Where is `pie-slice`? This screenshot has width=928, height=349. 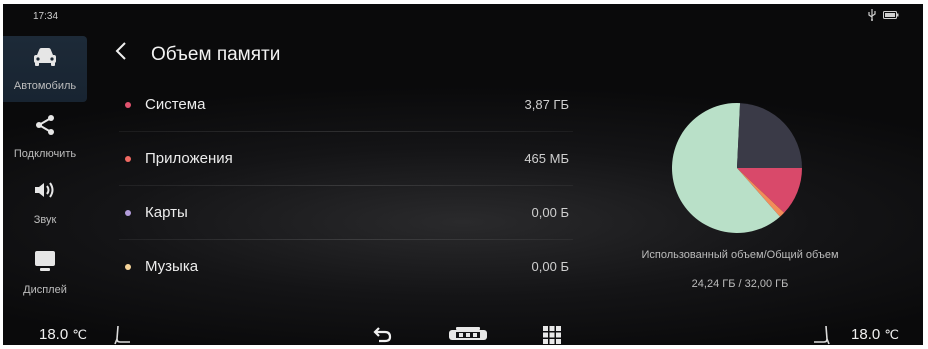 pie-slice is located at coordinates (769, 135).